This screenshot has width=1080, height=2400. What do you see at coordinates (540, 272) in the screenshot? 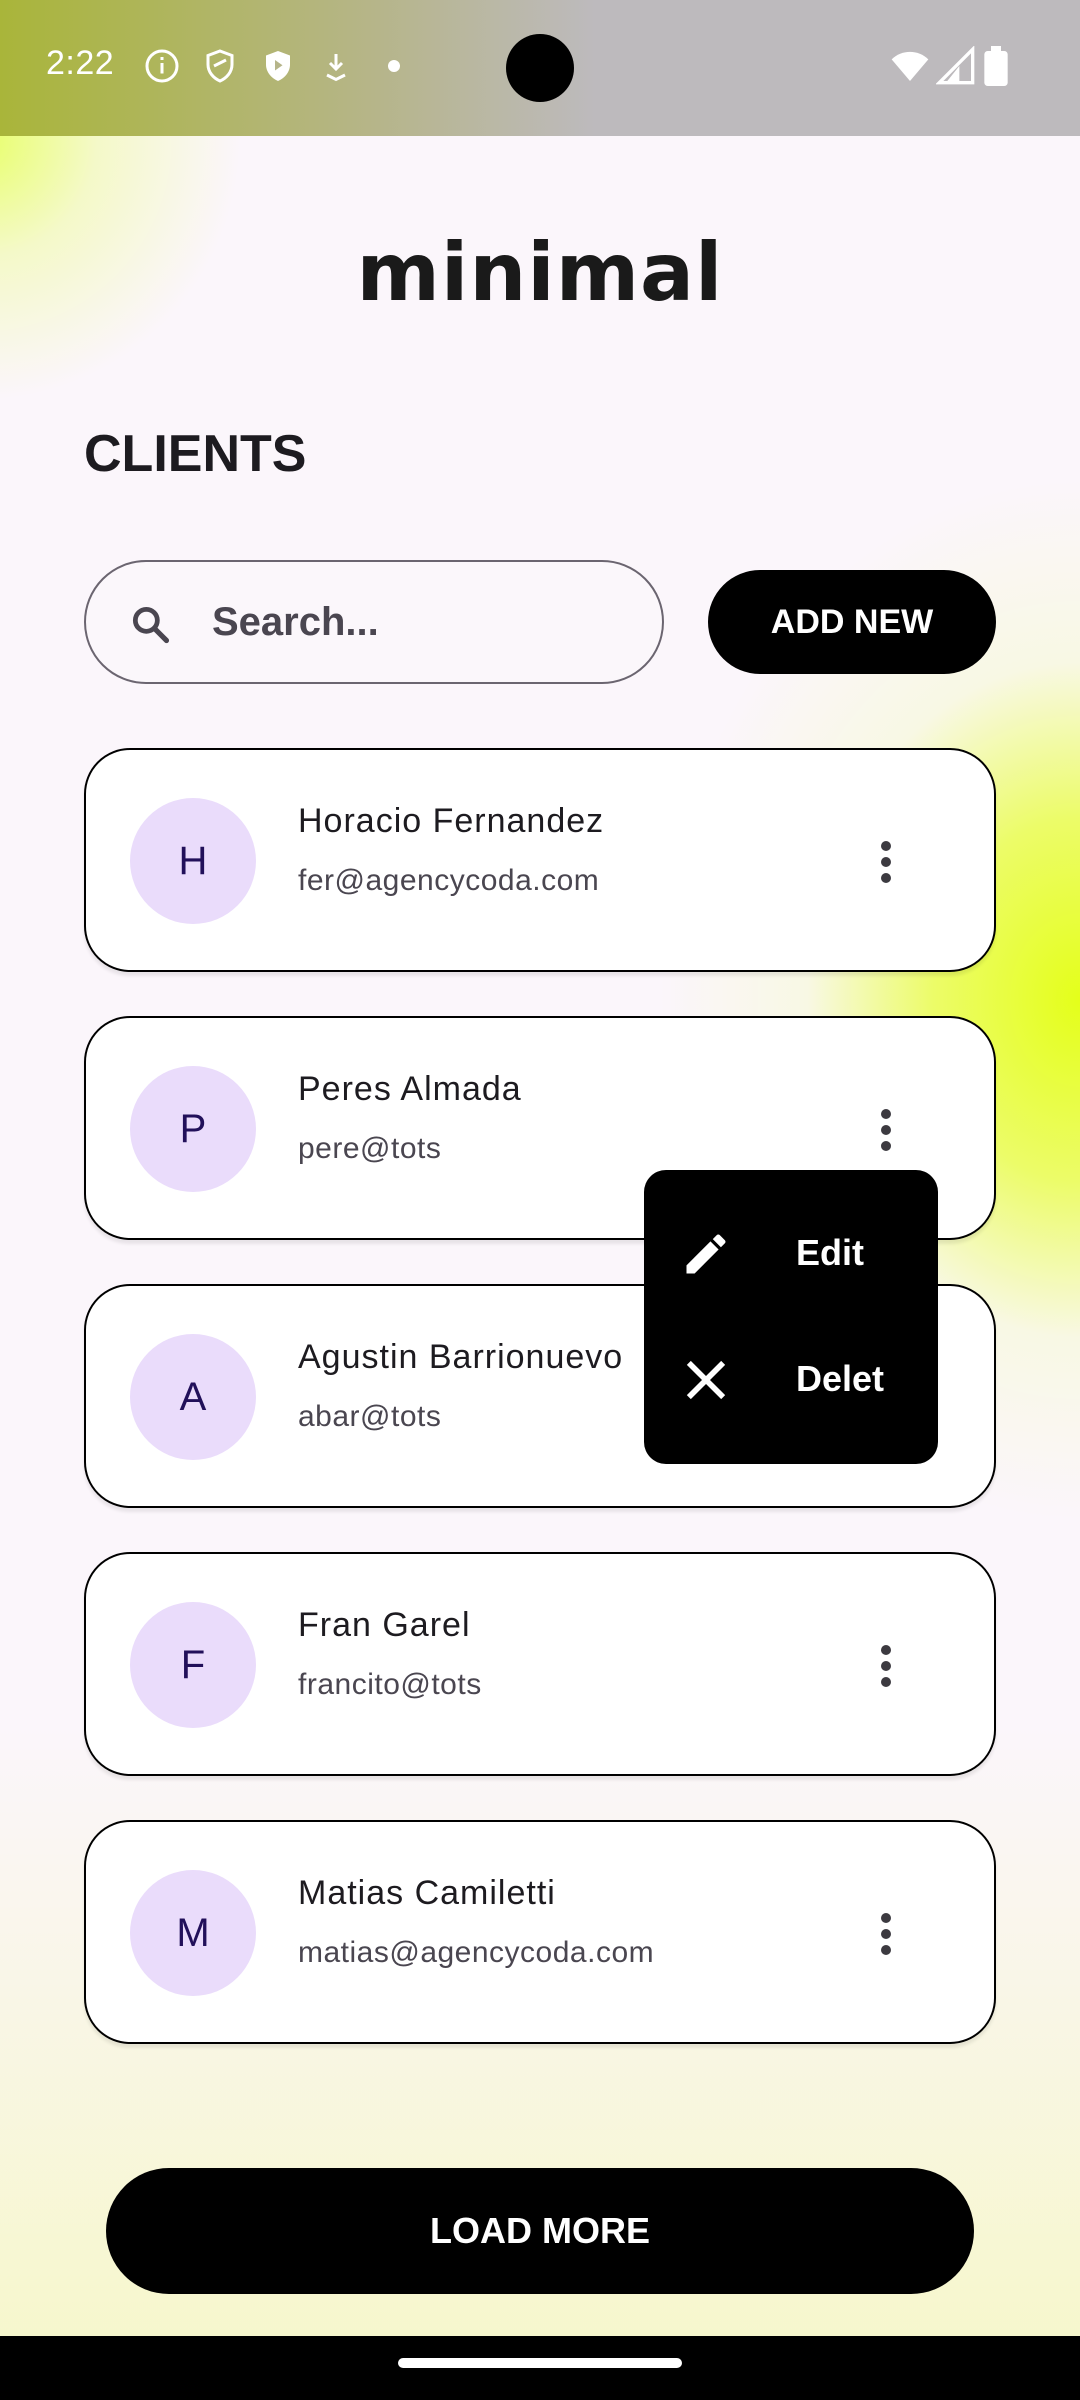
I see `app-logo: minimal` at bounding box center [540, 272].